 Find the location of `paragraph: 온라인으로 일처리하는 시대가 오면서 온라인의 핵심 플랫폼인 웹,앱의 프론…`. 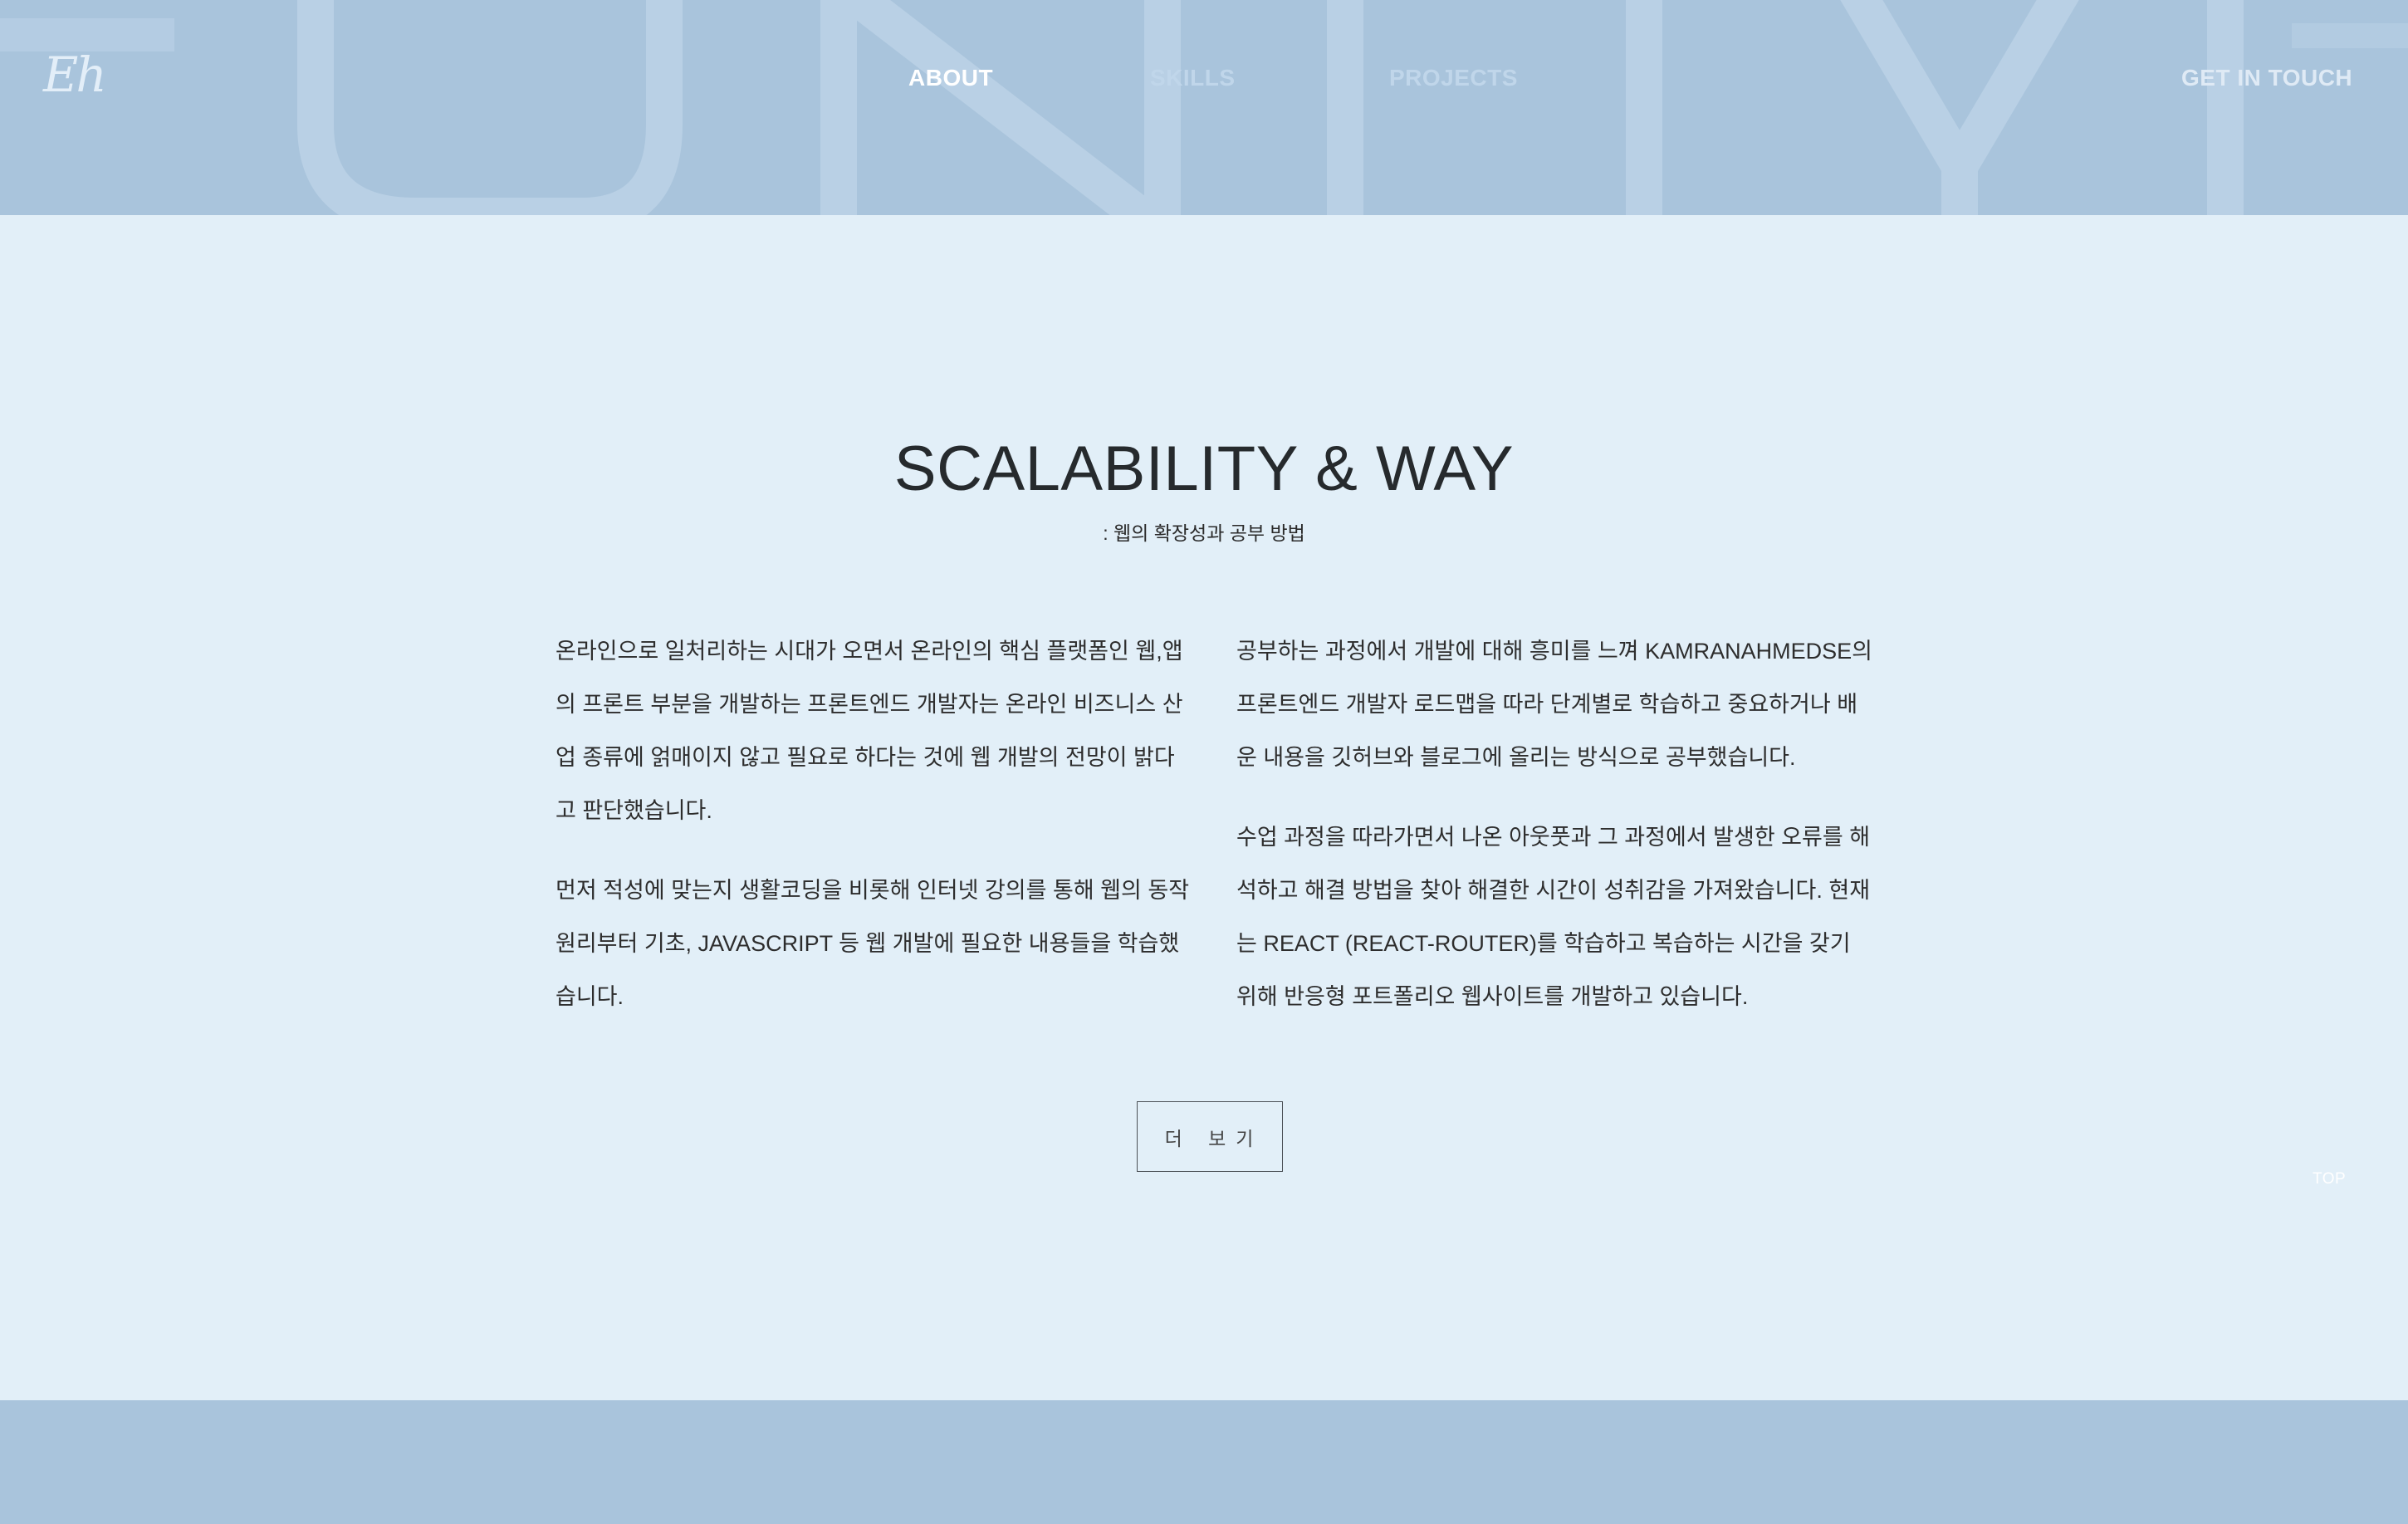

paragraph: 온라인으로 일처리하는 시대가 오면서 온라인의 핵심 플랫폼인 웹,앱의 프론… is located at coordinates (869, 731).